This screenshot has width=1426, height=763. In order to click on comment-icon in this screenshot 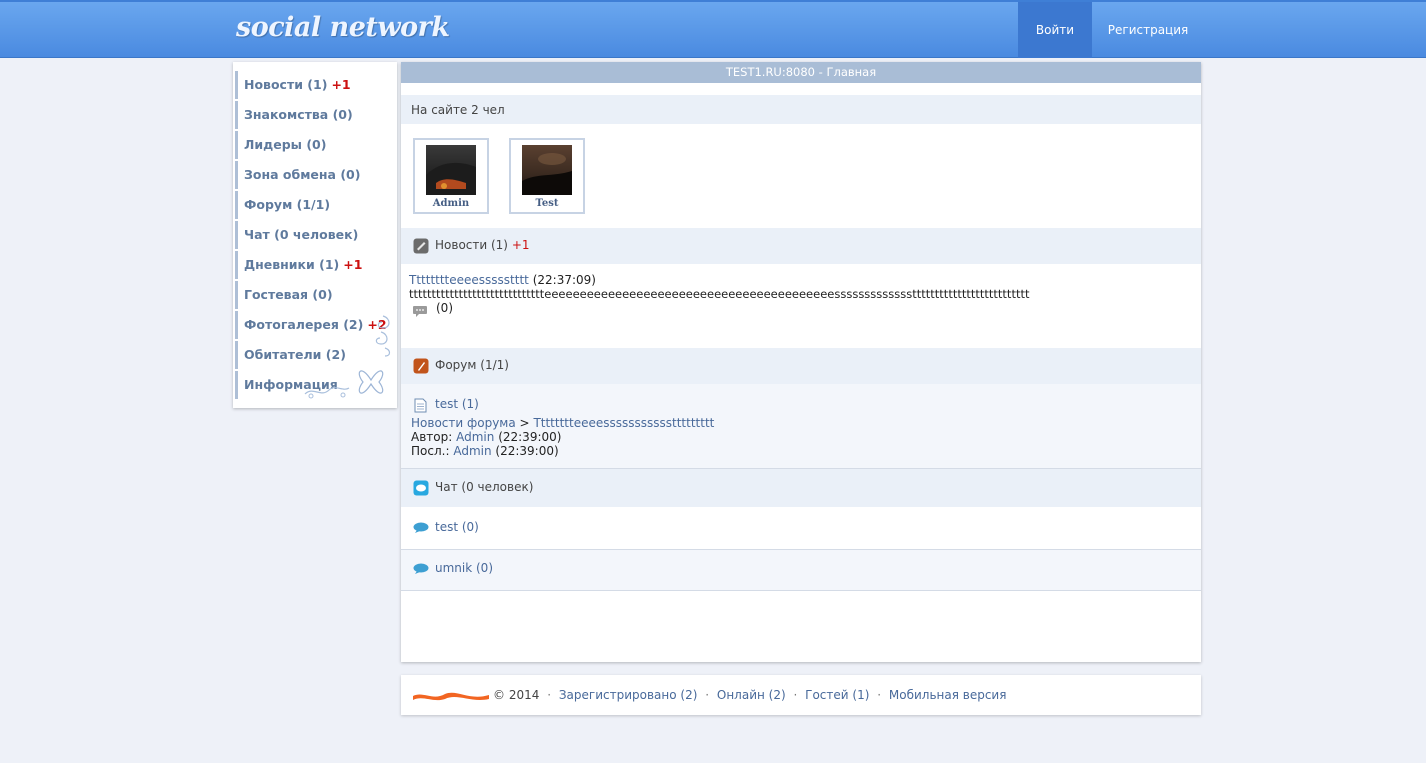, I will do `click(420, 312)`.